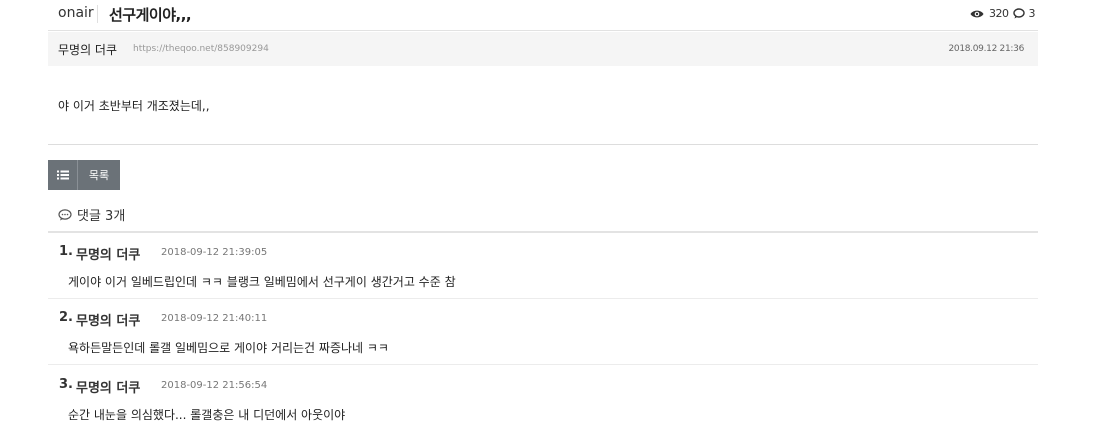  What do you see at coordinates (87, 49) in the screenshot?
I see `post-author: 무명의 더쿠` at bounding box center [87, 49].